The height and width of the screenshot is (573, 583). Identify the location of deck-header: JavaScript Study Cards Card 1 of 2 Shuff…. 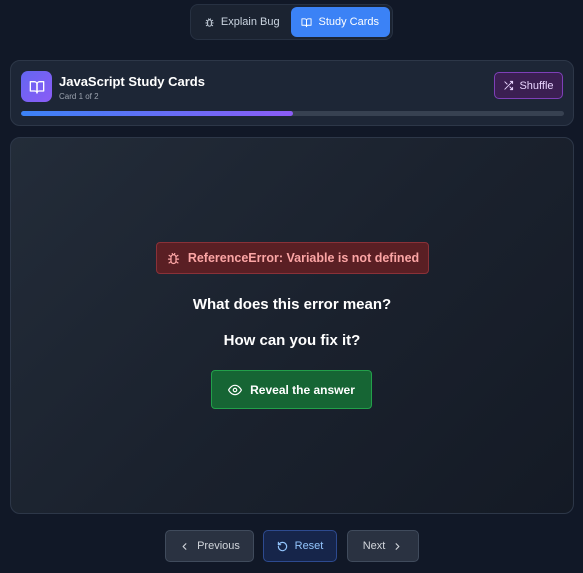
(292, 93).